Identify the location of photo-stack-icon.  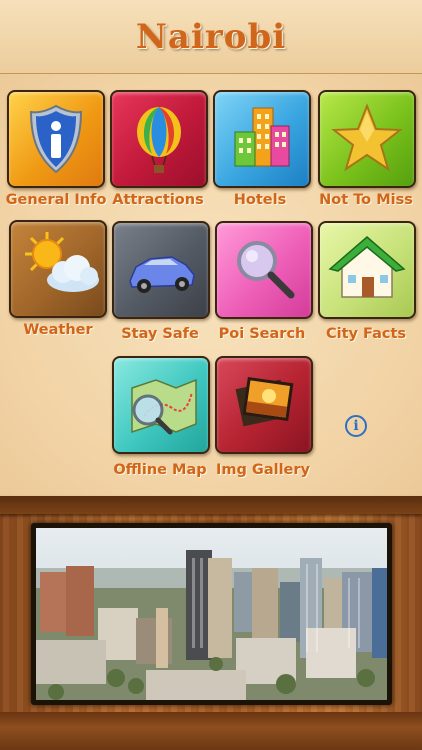
(264, 401).